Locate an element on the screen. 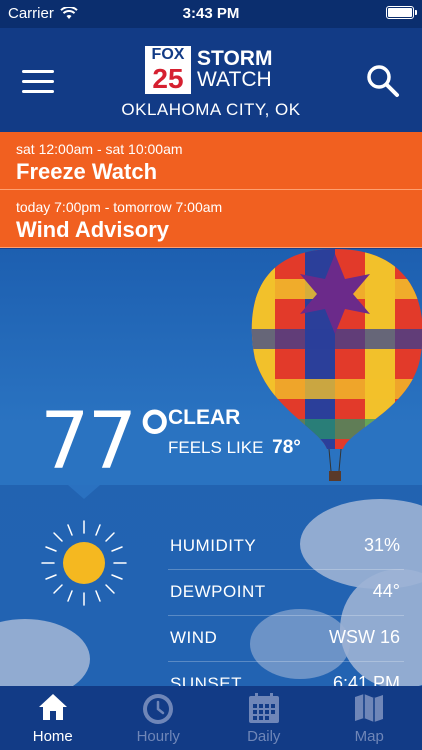 The height and width of the screenshot is (750, 422). detail-value: 44° is located at coordinates (386, 591).